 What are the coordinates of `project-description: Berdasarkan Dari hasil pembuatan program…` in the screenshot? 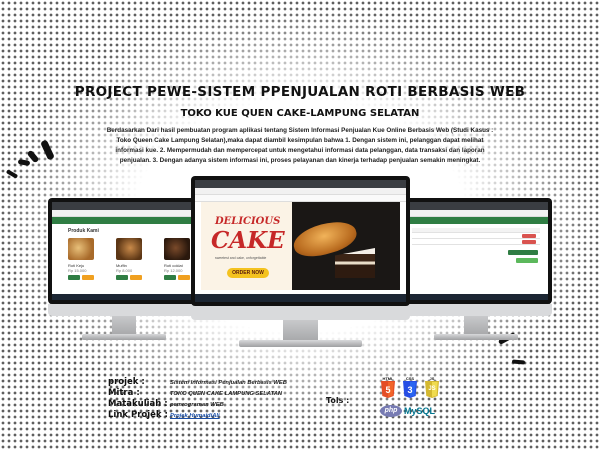 It's located at (300, 145).